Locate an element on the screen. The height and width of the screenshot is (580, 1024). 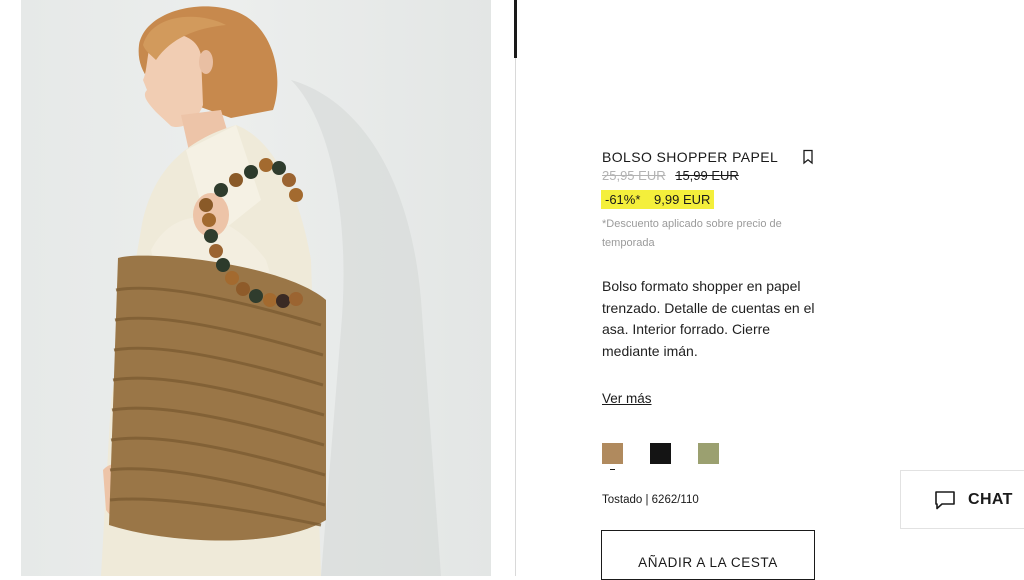
image-scroll-indicator is located at coordinates (515, 29).